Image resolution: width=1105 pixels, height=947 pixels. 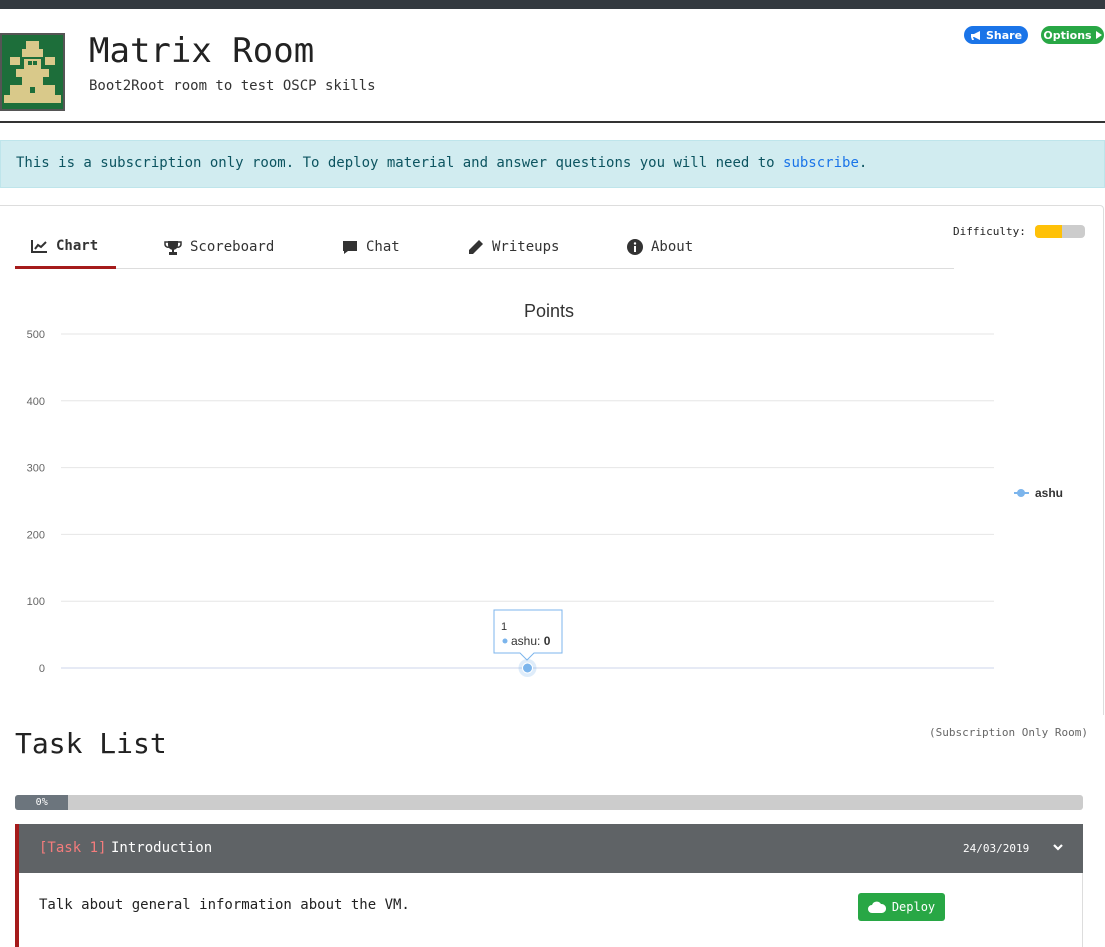 What do you see at coordinates (547, 641) in the screenshot?
I see `tooltip-value: 0` at bounding box center [547, 641].